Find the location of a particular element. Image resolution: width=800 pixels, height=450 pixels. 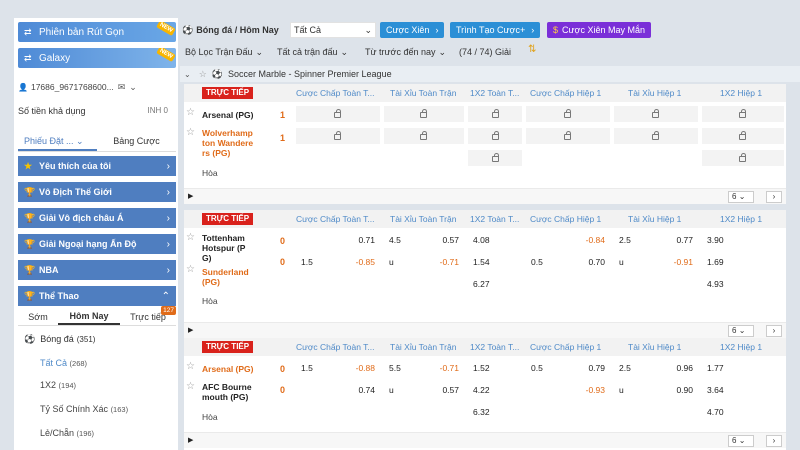

odds-cell: u -0.91 is located at coordinates (656, 262).